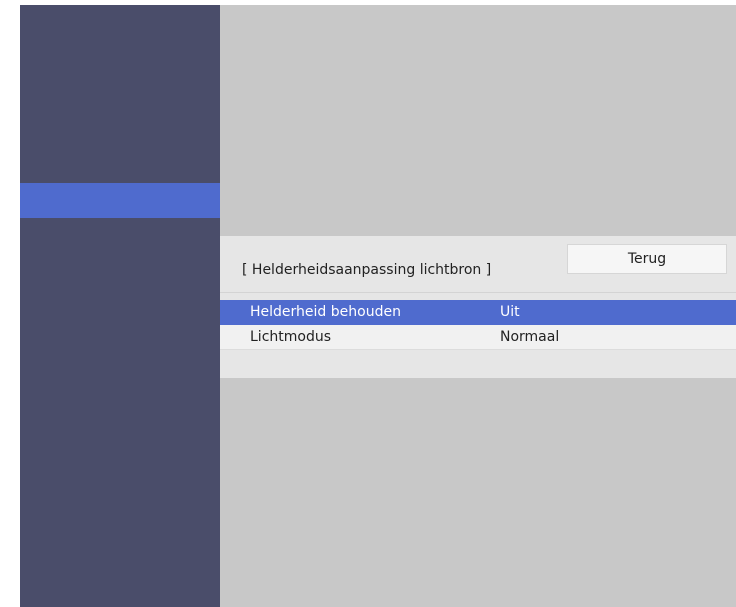 This screenshot has width=736, height=607. What do you see at coordinates (291, 337) in the screenshot?
I see `menu-item-label: Lichtmodus` at bounding box center [291, 337].